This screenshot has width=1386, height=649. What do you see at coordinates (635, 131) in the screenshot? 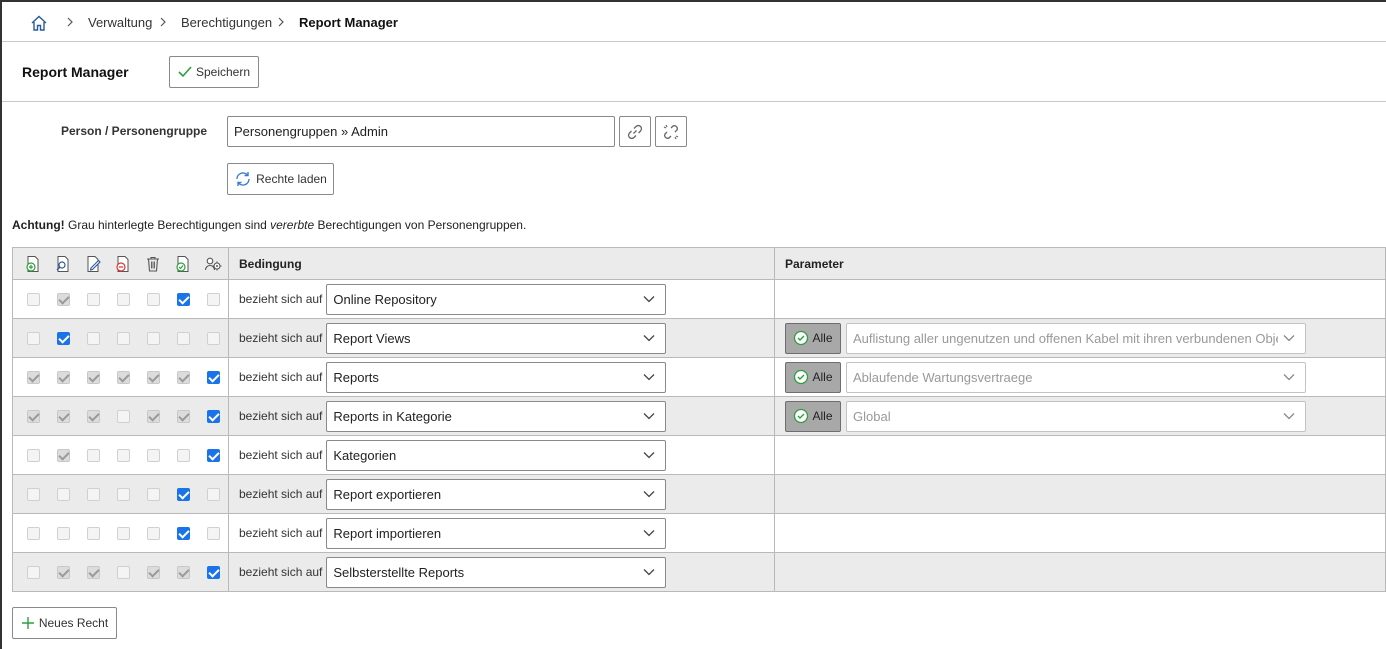
I see `attach-link-button` at bounding box center [635, 131].